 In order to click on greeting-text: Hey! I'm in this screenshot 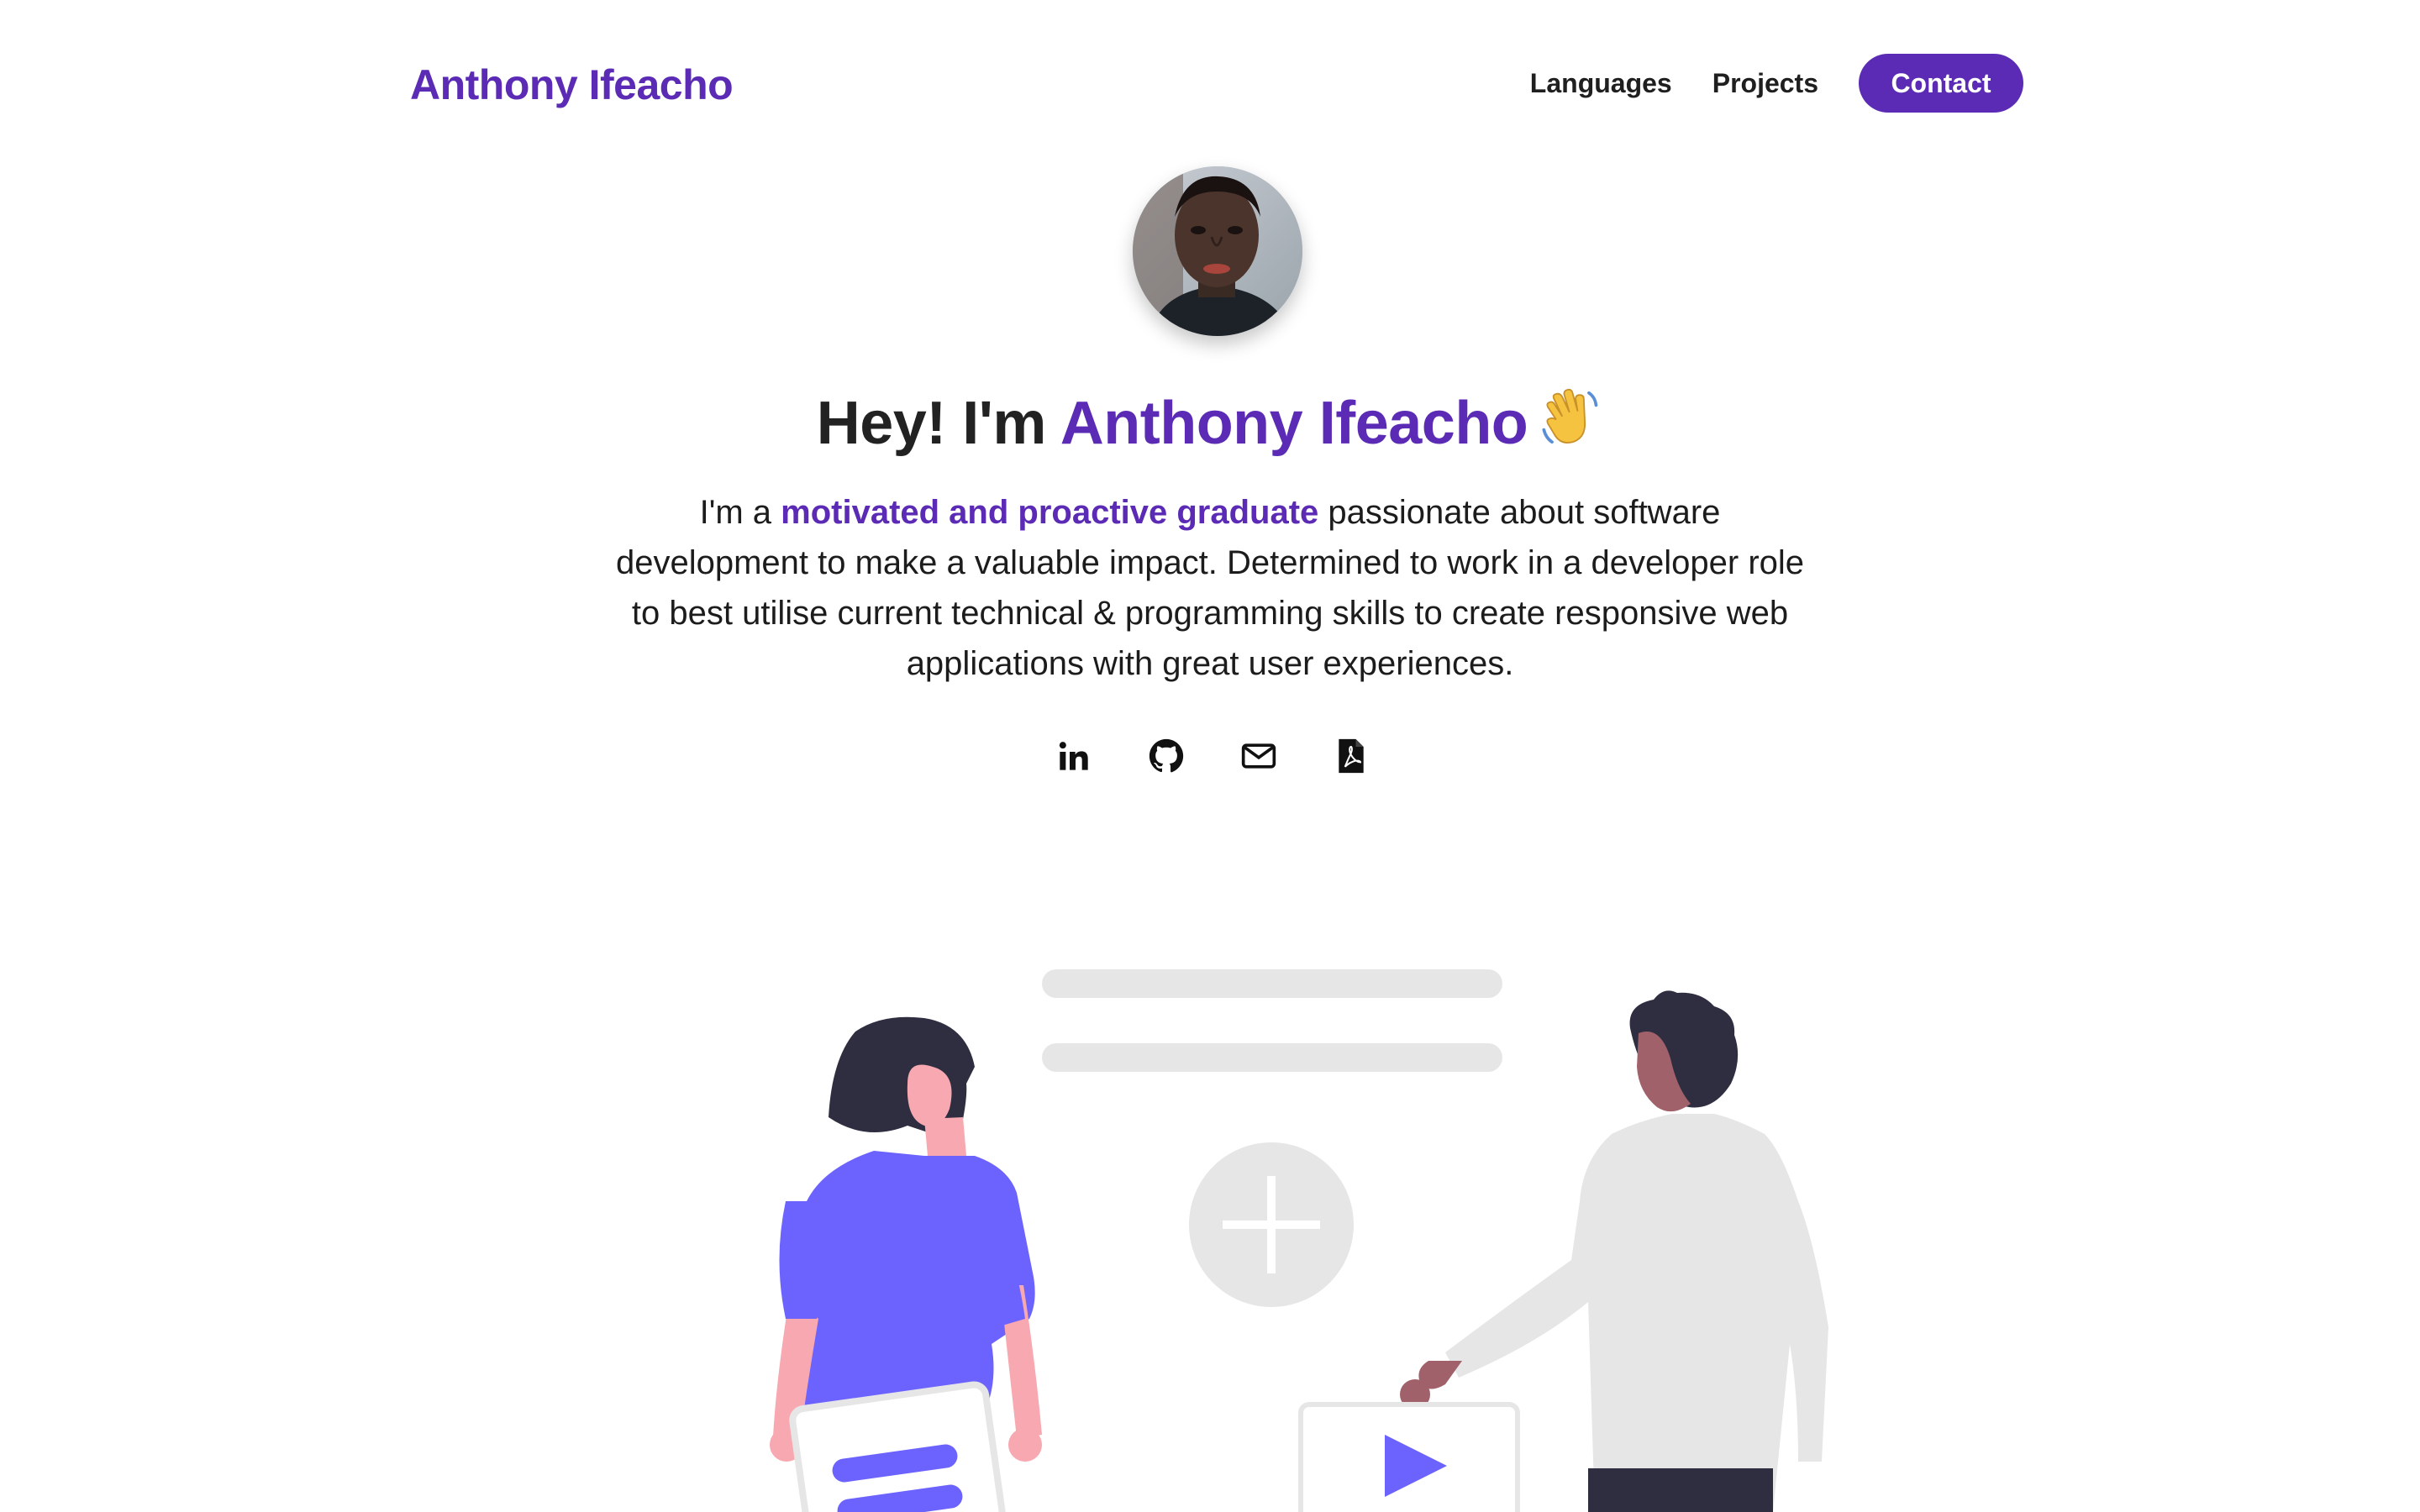, I will do `click(938, 423)`.